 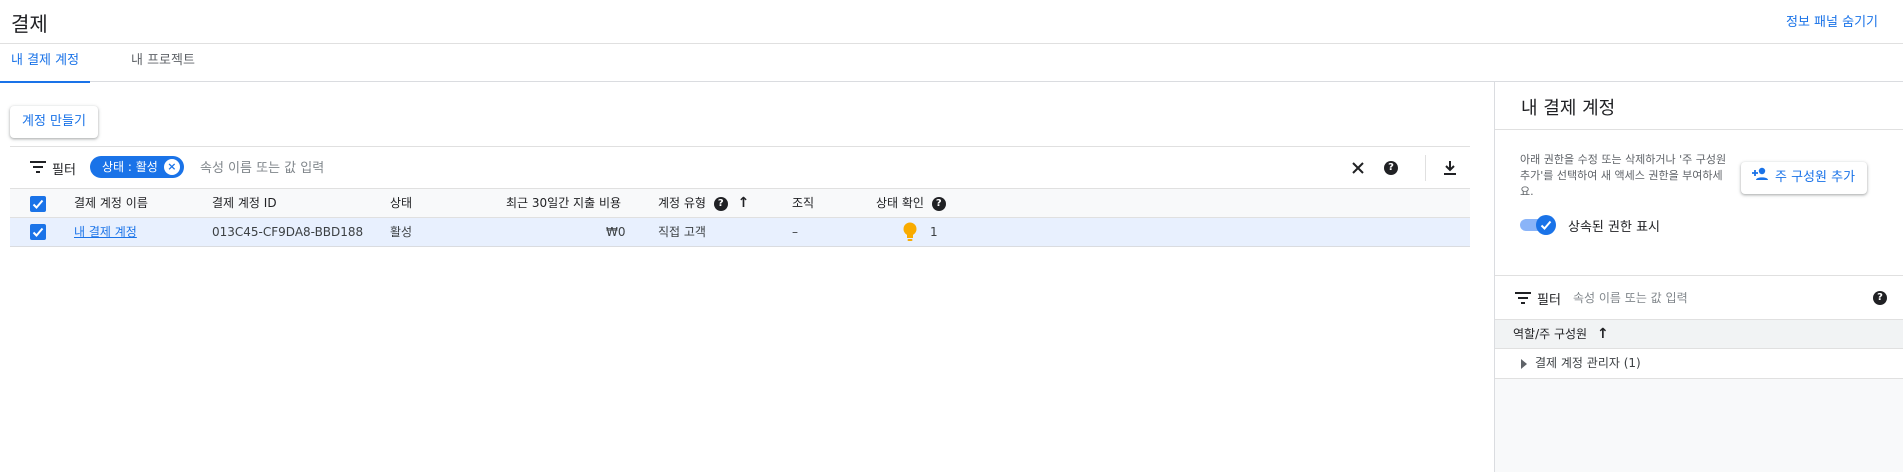 What do you see at coordinates (1832, 20) in the screenshot?
I see `hide-info-panel-link: 정보 패널 숨기기` at bounding box center [1832, 20].